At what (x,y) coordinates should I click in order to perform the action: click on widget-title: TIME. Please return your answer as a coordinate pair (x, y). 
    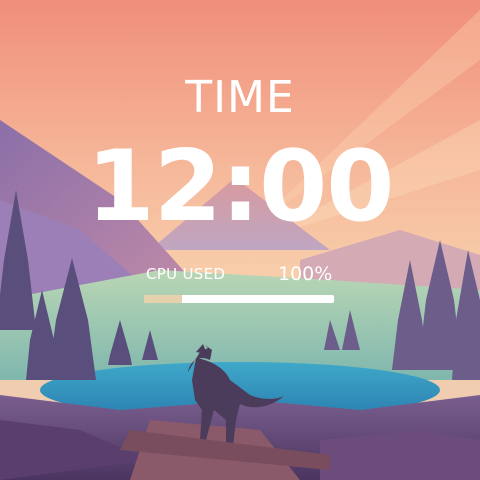
    Looking at the image, I should click on (240, 97).